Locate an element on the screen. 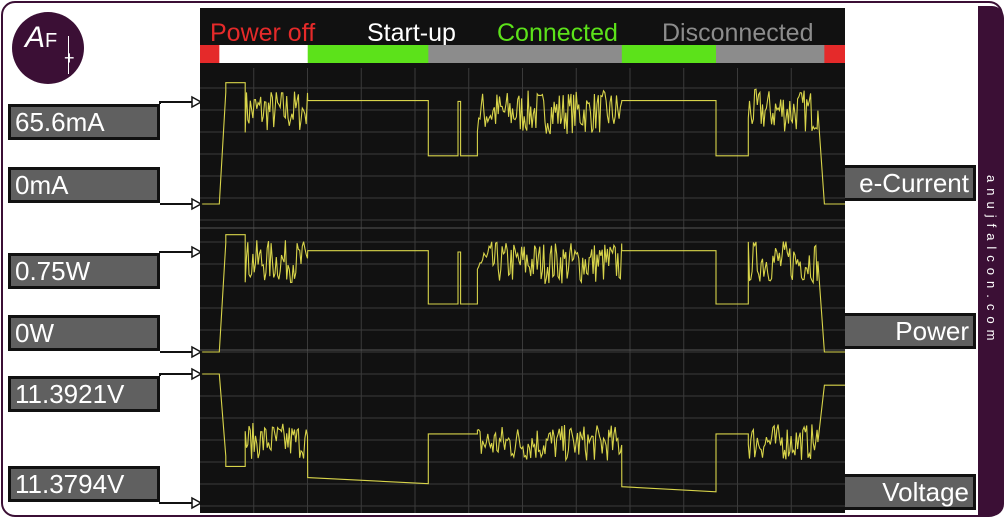 This screenshot has height=522, width=1008. current-max-label: 65.6mA is located at coordinates (84, 122).